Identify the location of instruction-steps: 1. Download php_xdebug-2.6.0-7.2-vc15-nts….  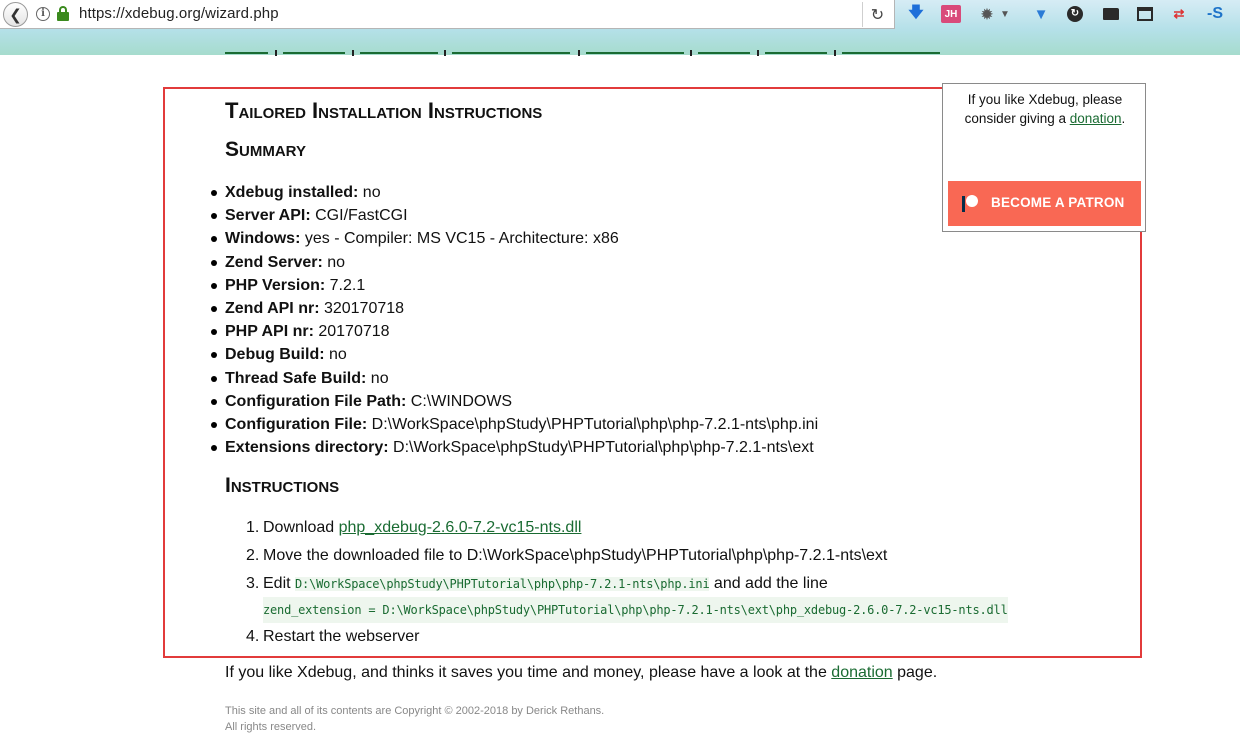
(627, 582).